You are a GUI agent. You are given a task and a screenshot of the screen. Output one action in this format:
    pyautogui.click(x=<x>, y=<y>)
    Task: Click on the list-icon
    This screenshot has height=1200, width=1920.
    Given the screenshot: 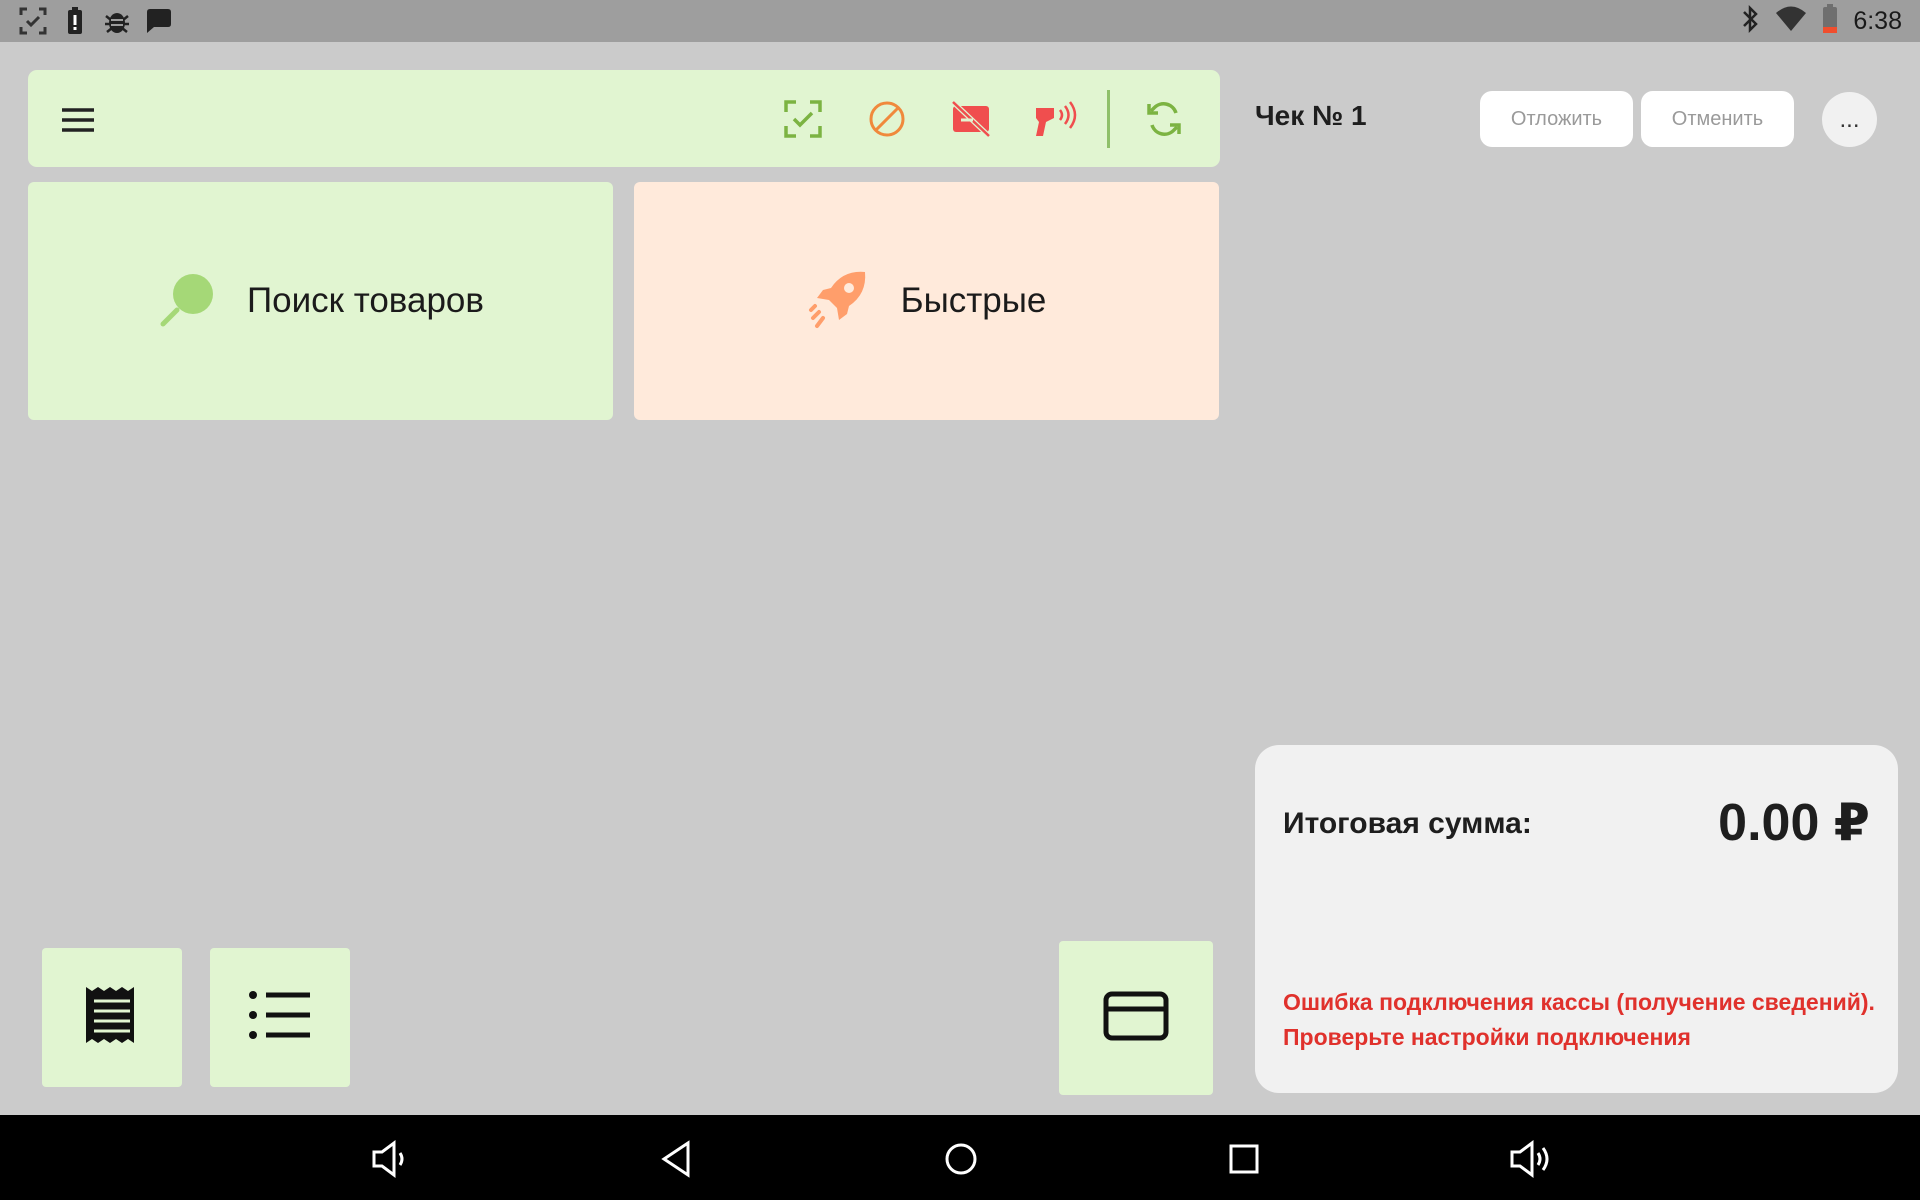 What is the action you would take?
    pyautogui.click(x=280, y=1017)
    